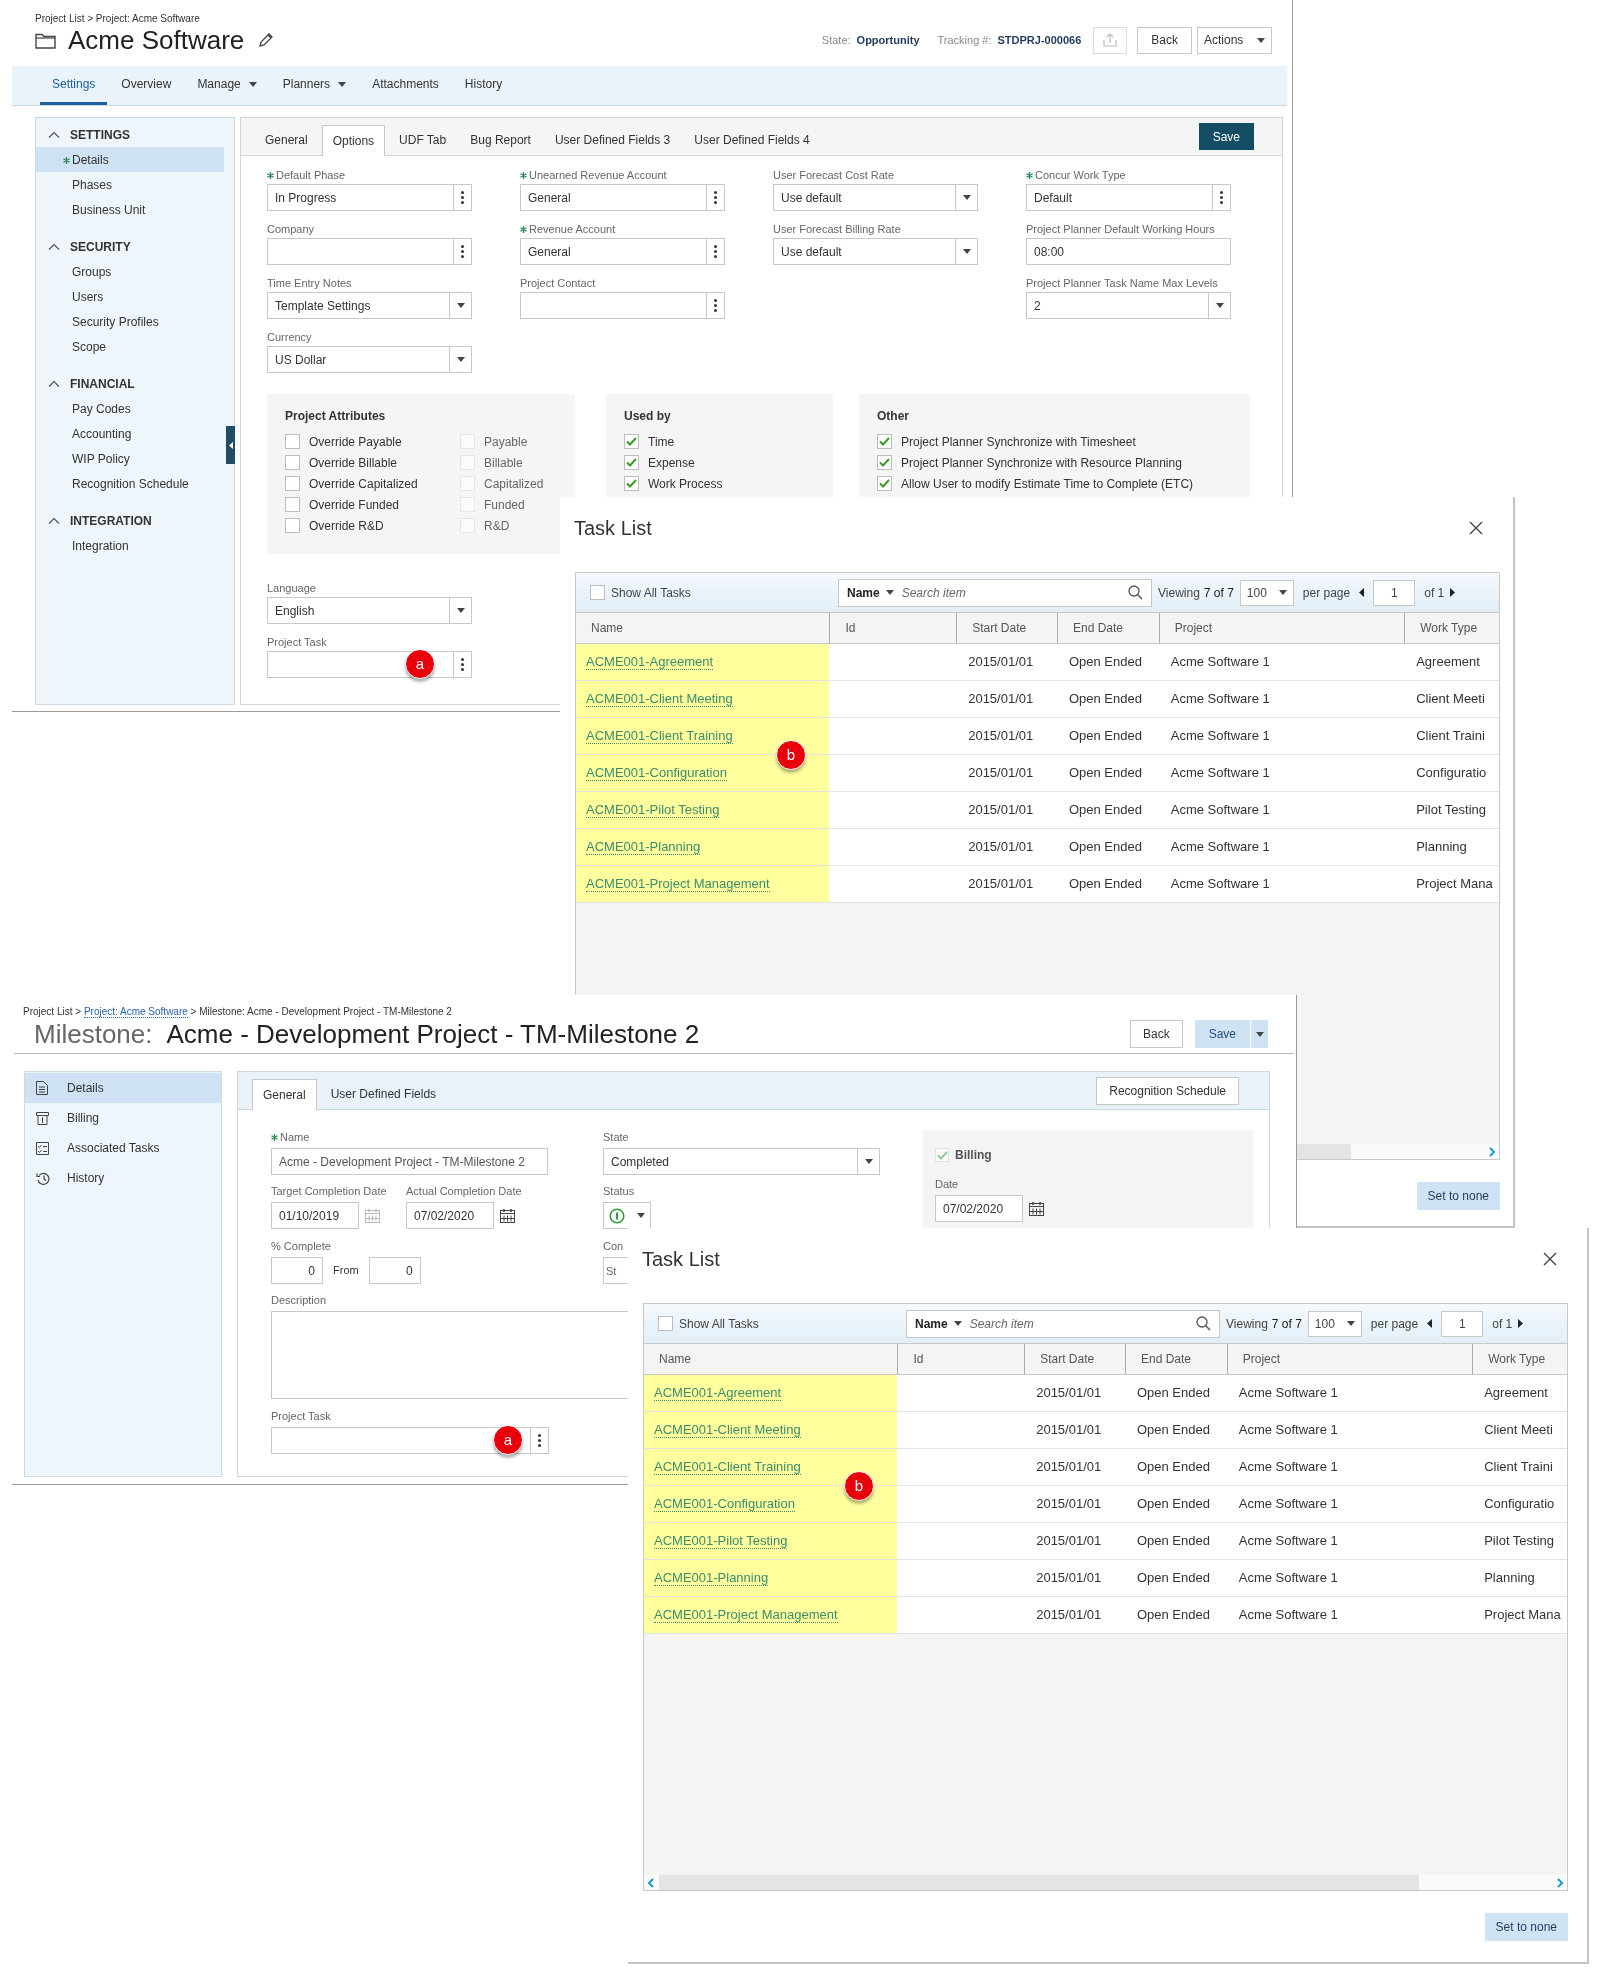  What do you see at coordinates (130, 408) in the screenshot?
I see `sidebar-item: Pay Codes` at bounding box center [130, 408].